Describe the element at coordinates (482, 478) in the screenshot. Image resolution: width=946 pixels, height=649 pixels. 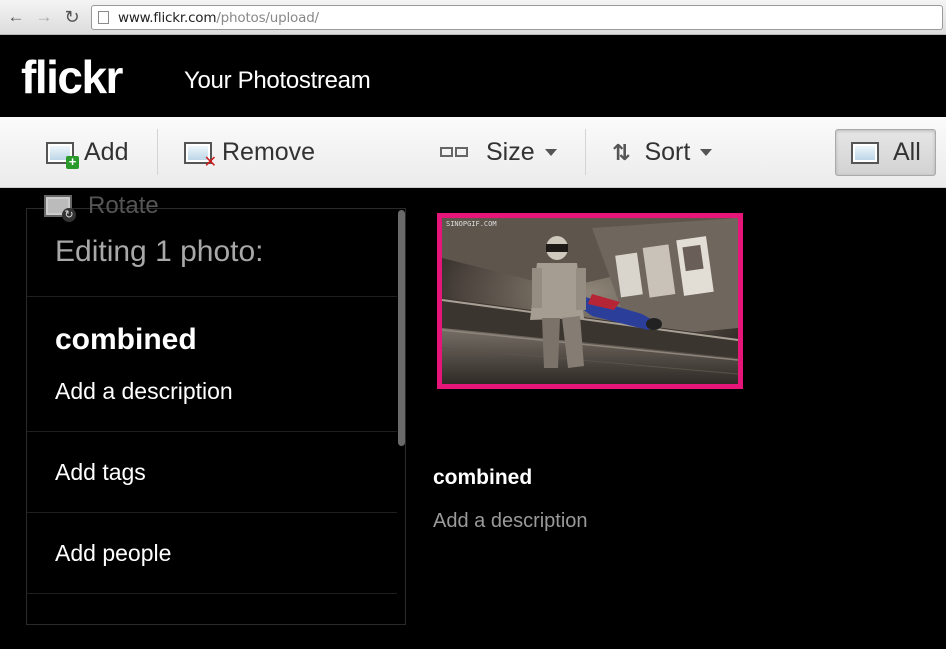
I see `photo-caption-title: combined` at that location.